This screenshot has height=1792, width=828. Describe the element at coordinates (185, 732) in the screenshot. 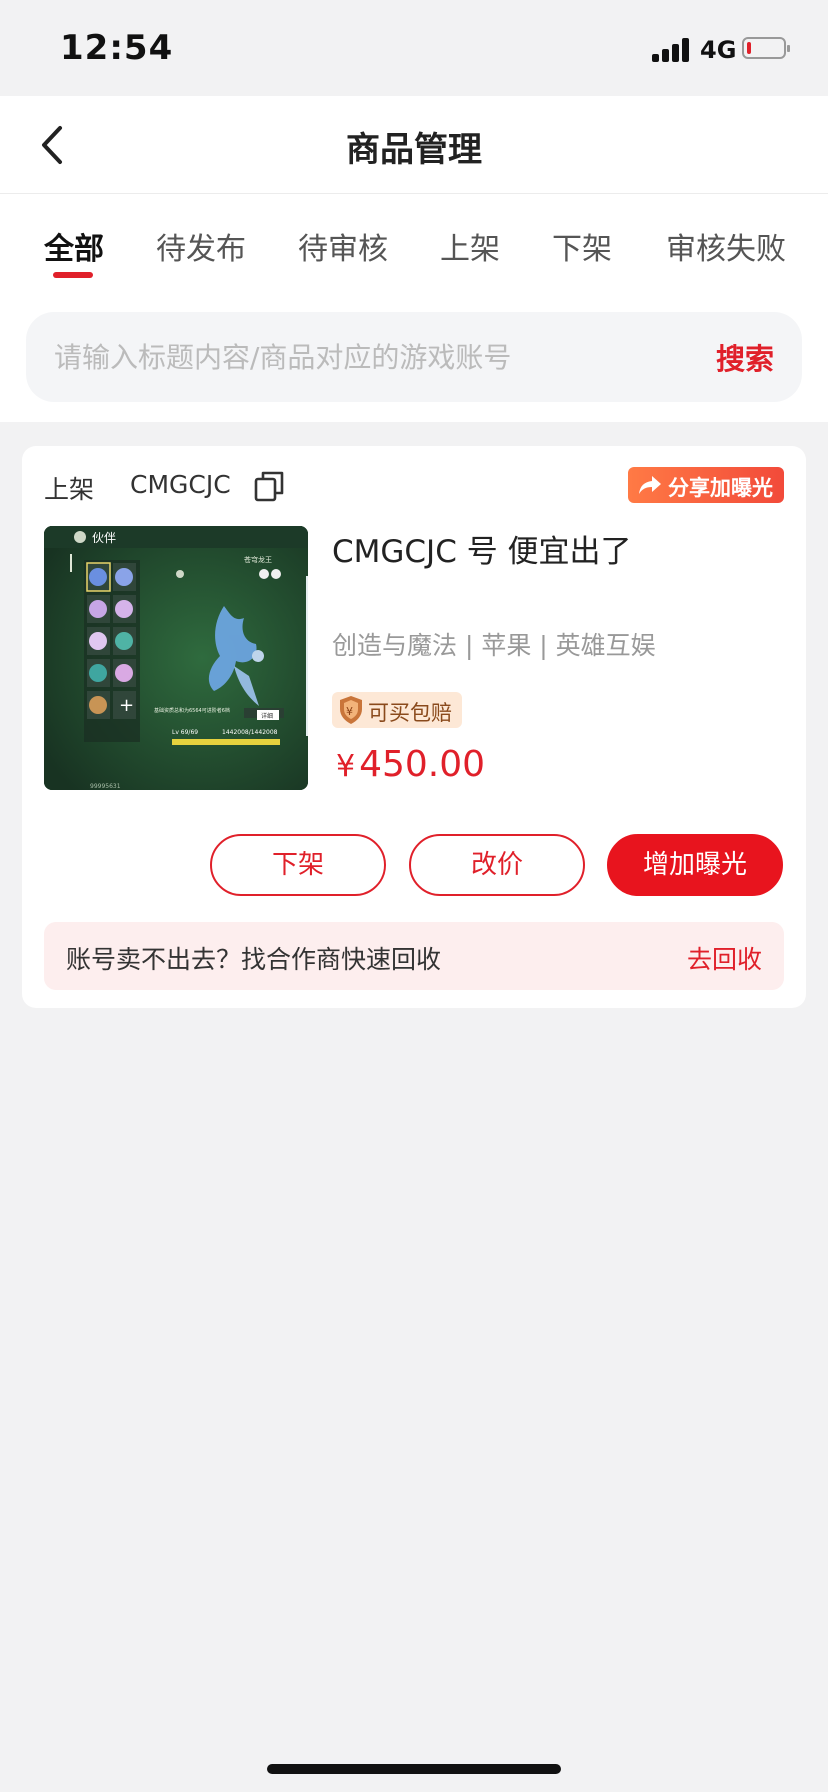

I see `thumb-level: Lv 69/69` at that location.